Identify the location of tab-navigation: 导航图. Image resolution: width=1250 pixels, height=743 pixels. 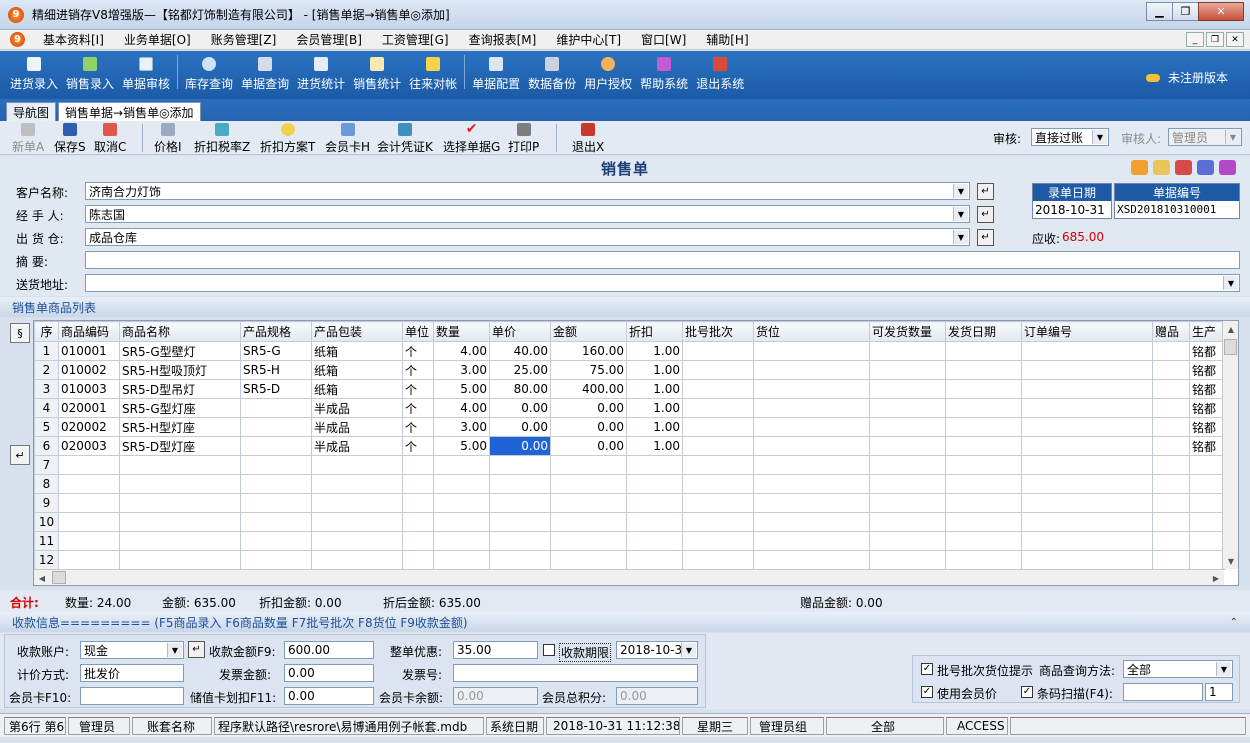
(31, 111).